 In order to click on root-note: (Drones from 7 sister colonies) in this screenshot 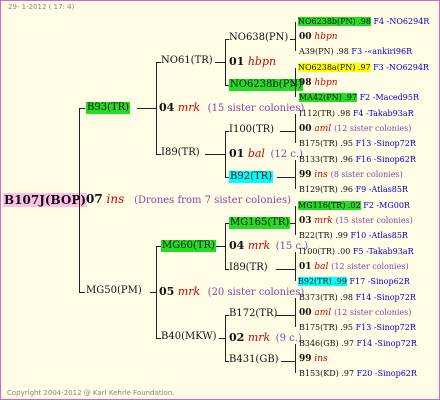, I will do `click(212, 200)`.